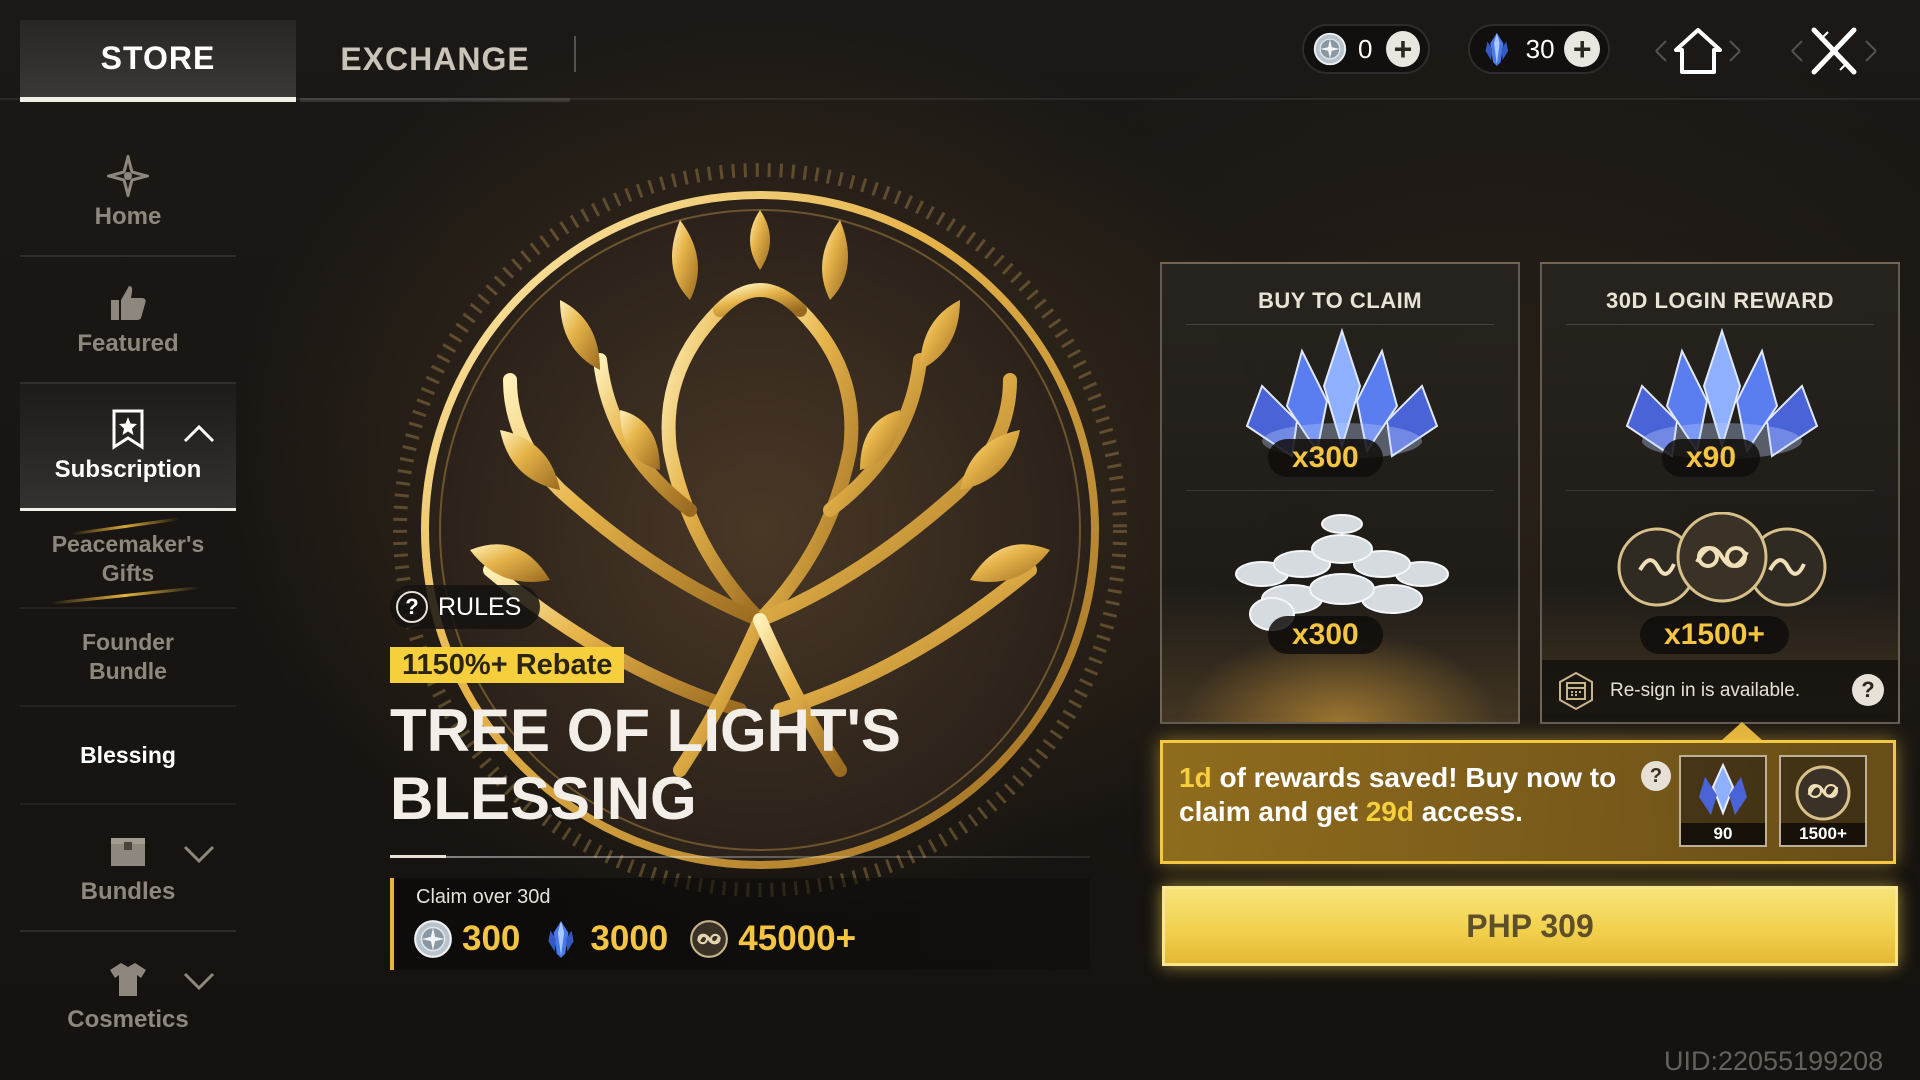 This screenshot has width=1920, height=1080. I want to click on add-crystal-button: +, so click(1582, 49).